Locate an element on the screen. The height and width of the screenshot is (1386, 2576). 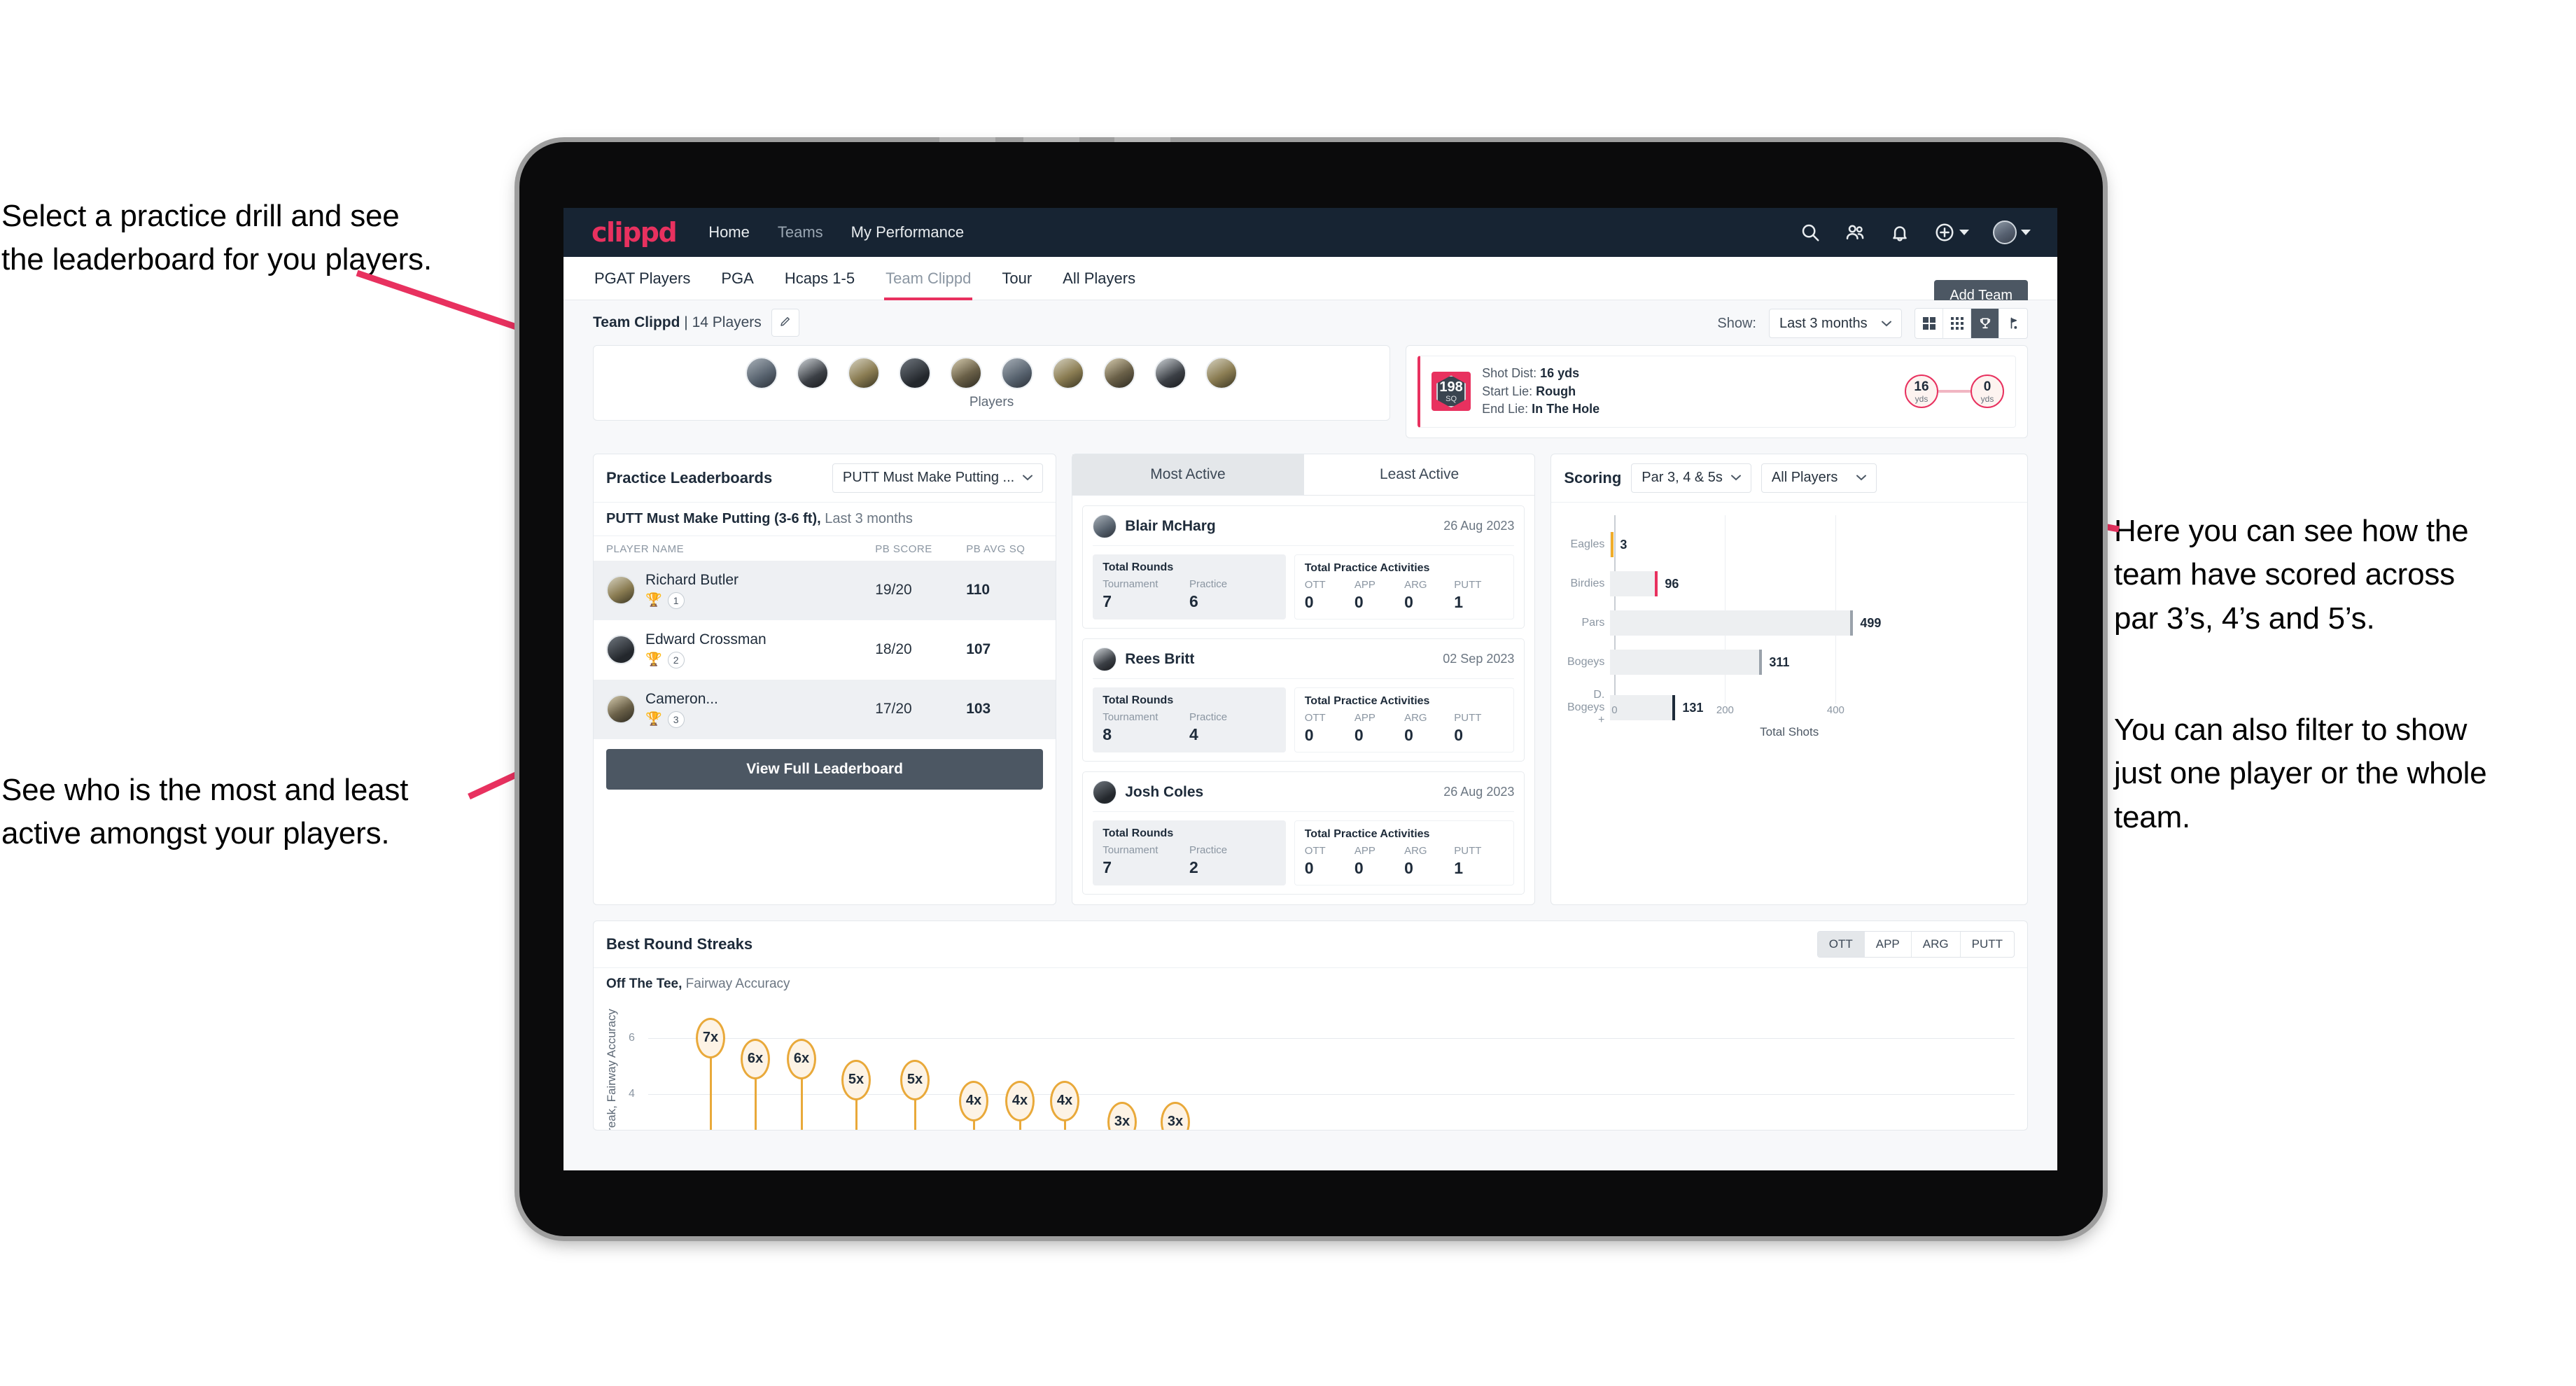
date-range-select: Last 3 months is located at coordinates (1835, 323).